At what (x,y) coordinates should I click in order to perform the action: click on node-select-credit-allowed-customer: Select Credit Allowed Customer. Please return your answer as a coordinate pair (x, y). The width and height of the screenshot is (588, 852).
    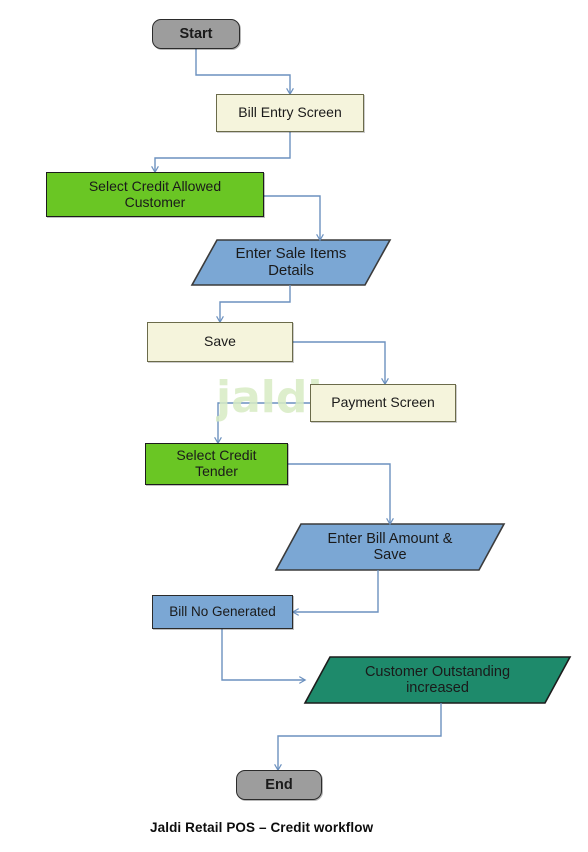
    Looking at the image, I should click on (155, 194).